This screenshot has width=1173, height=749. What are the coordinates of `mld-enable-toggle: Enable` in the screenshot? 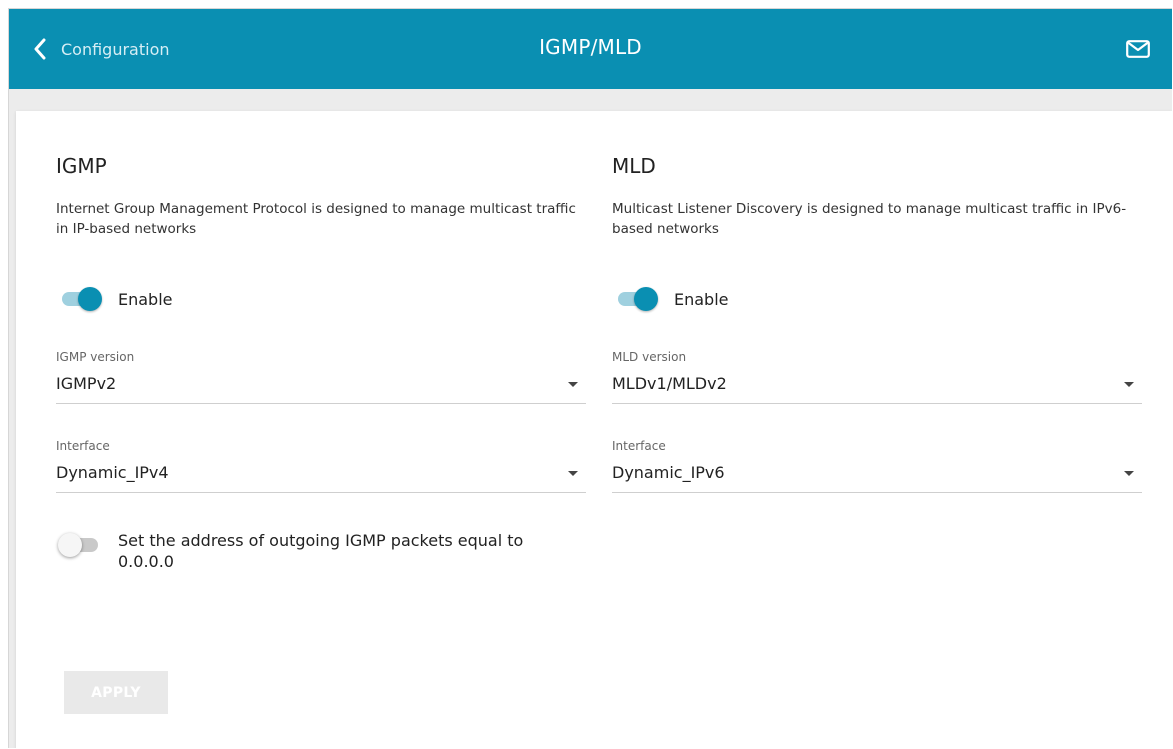 It's located at (672, 299).